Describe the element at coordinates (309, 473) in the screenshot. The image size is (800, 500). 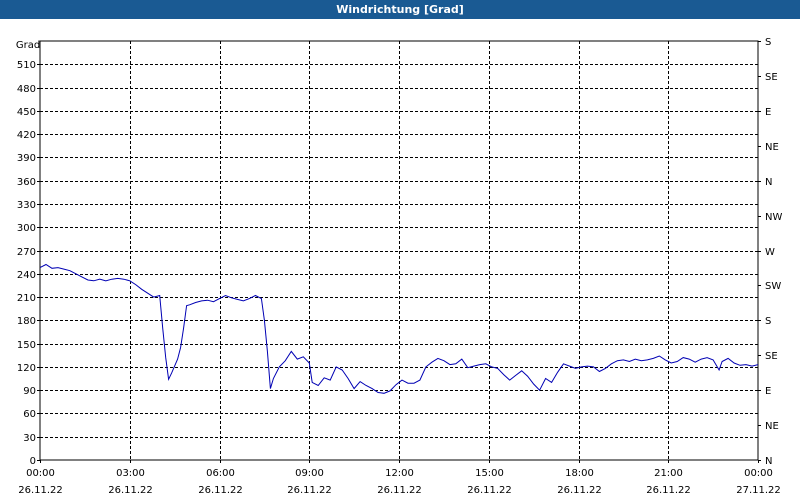
I see `x-tick-time-label: 09:00` at that location.